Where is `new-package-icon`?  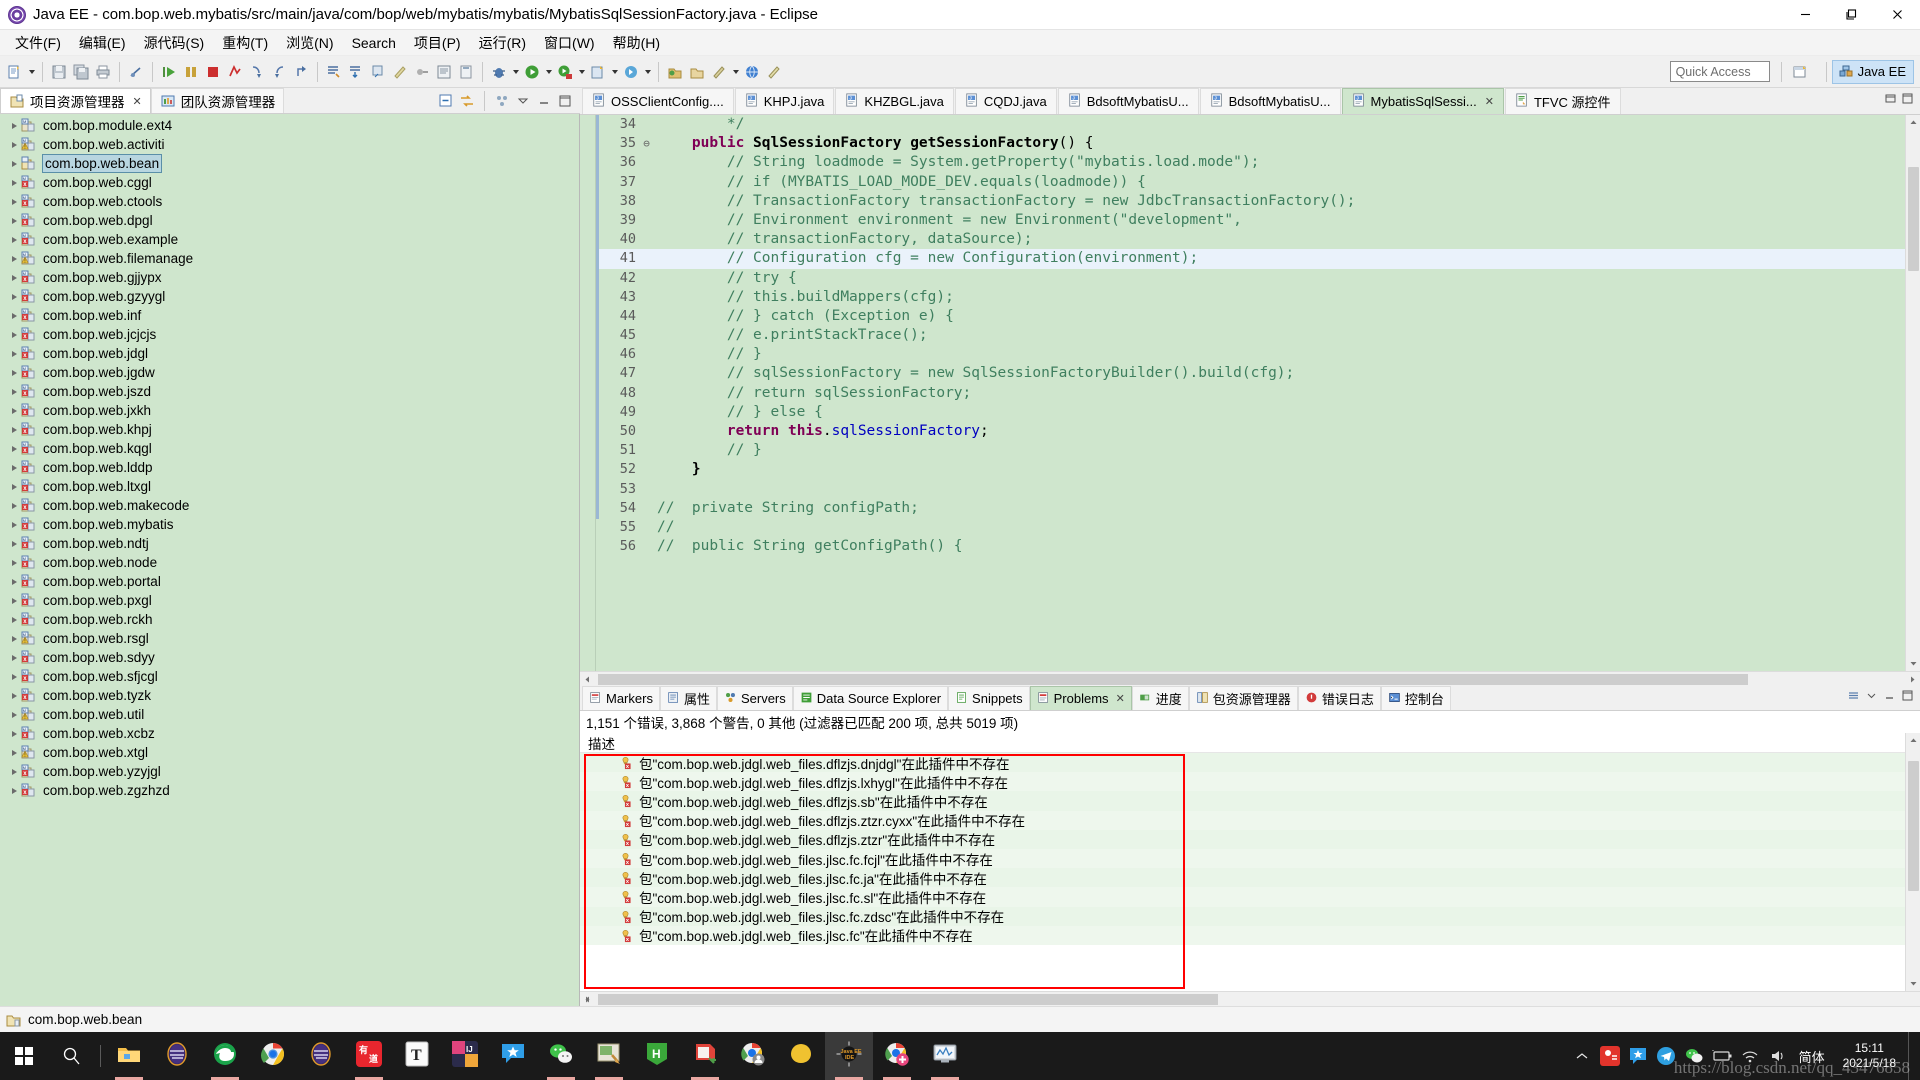 new-package-icon is located at coordinates (697, 72).